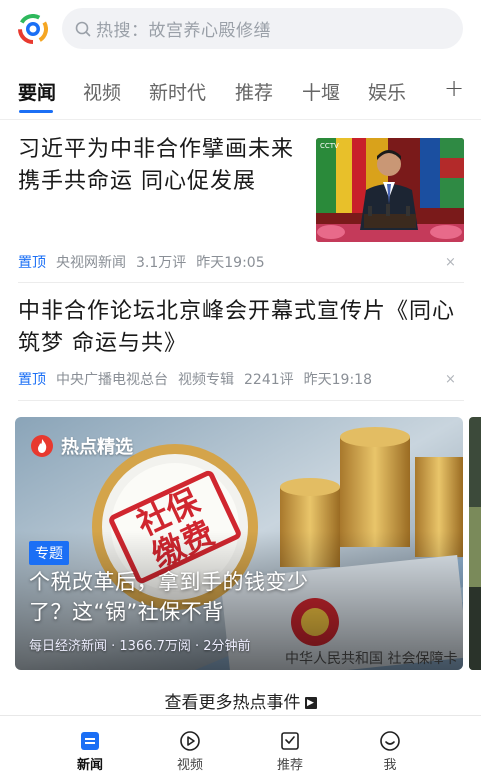  I want to click on nav-news: 新闻, so click(90, 751).